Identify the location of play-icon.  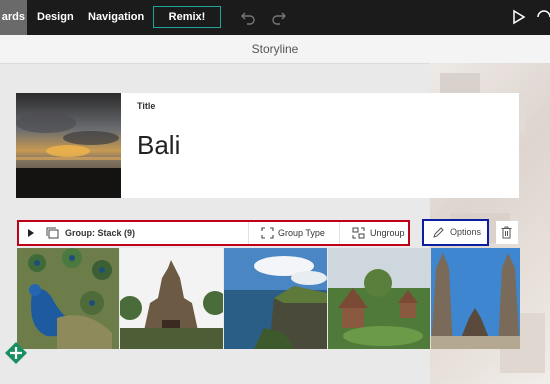
(519, 17).